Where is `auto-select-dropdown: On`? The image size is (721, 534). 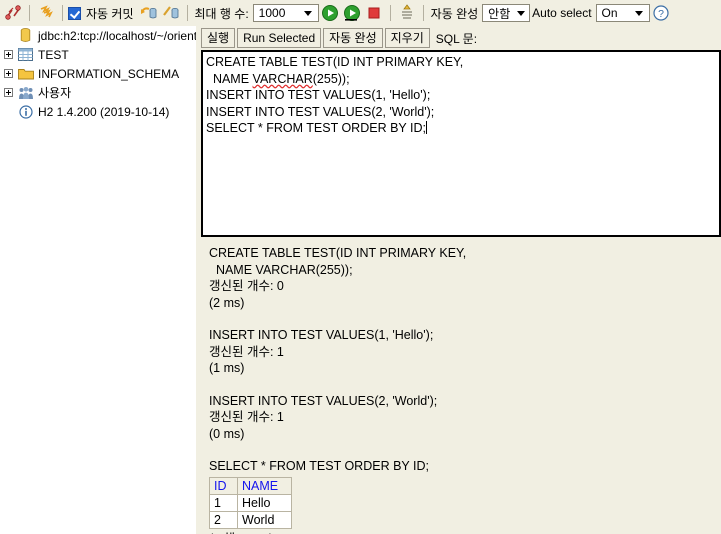
auto-select-dropdown: On is located at coordinates (622, 13).